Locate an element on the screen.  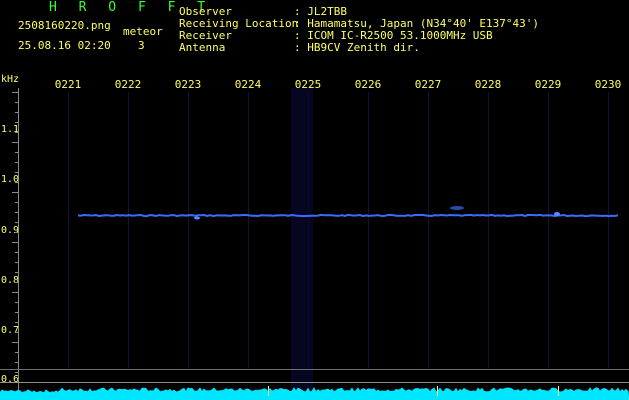
noise-column is located at coordinates (302, 238).